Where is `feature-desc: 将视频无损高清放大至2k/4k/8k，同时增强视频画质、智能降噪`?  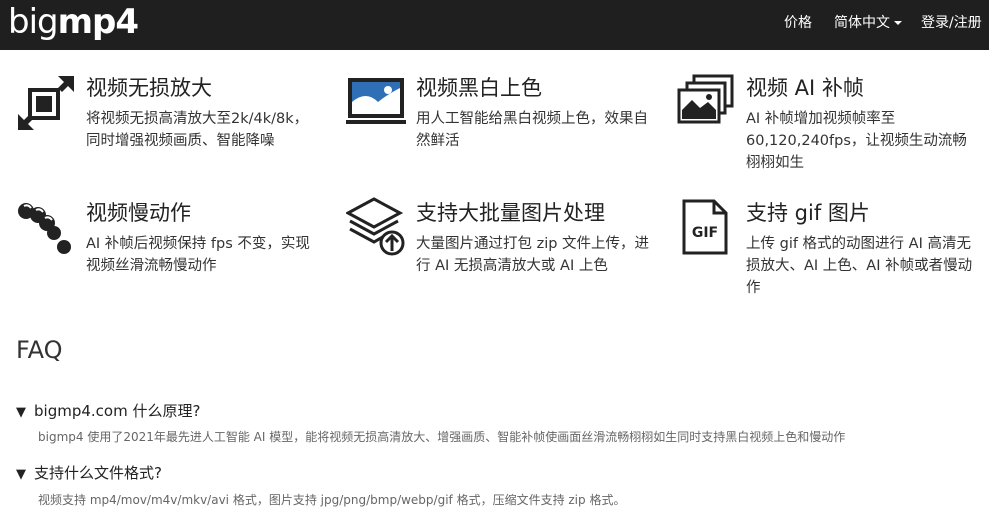
feature-desc: 将视频无损高清放大至2k/4k/8k，同时增强视频画质、智能降噪 is located at coordinates (197, 130).